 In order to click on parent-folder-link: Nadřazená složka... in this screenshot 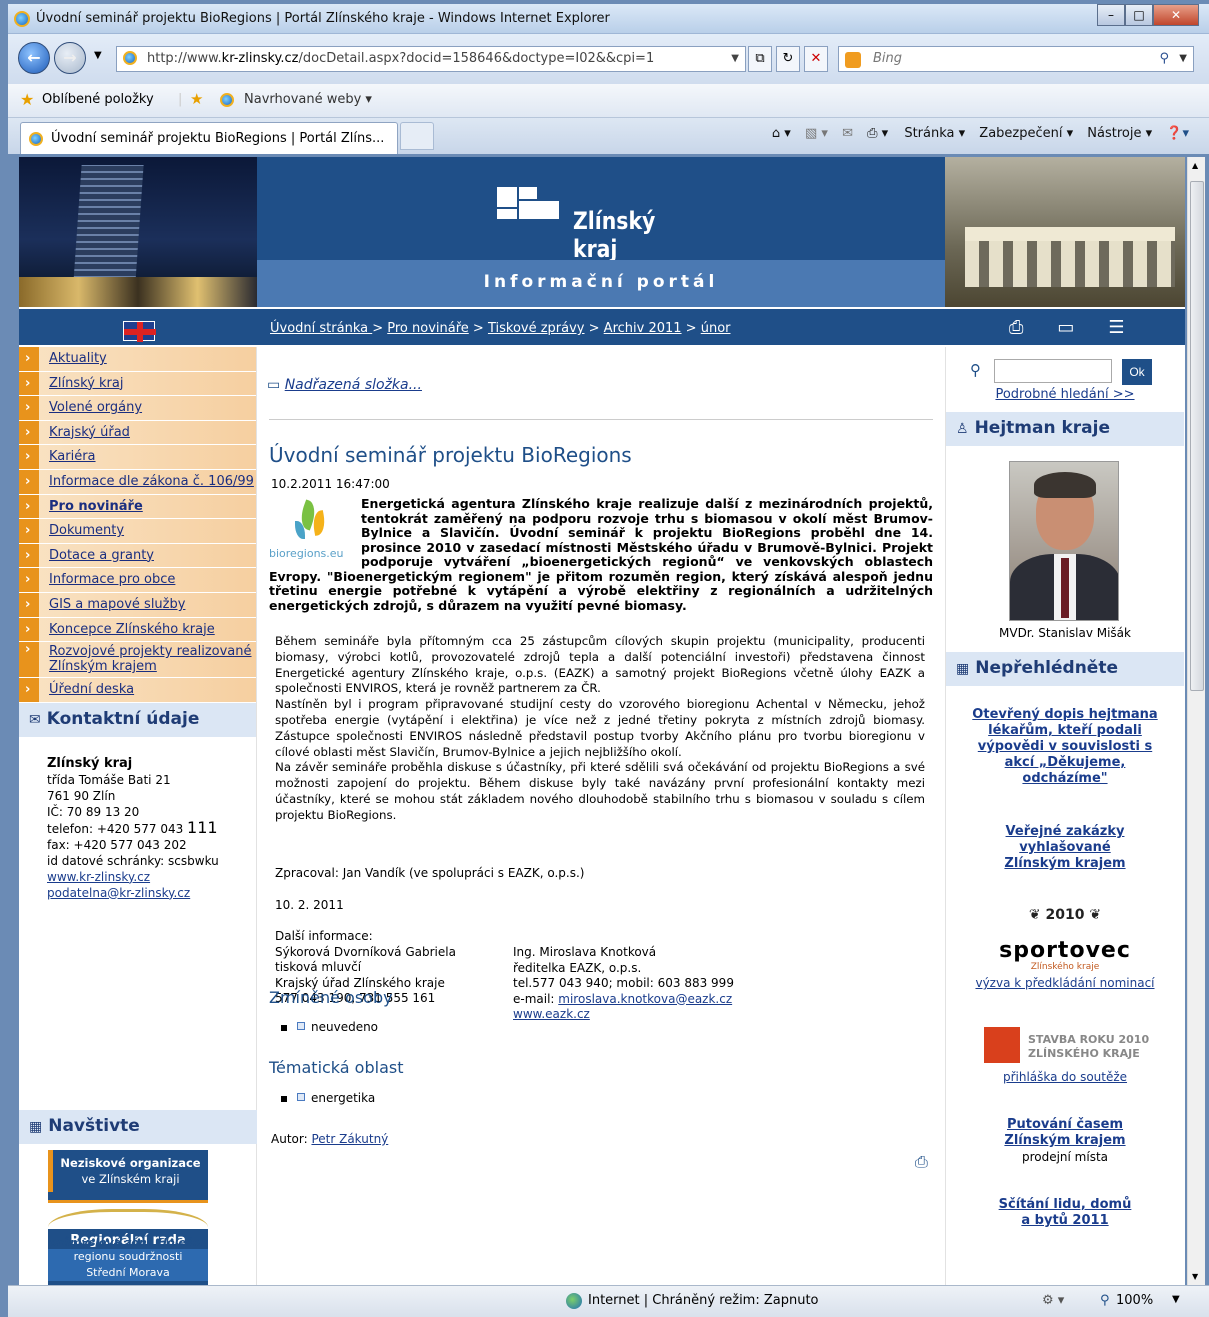, I will do `click(353, 385)`.